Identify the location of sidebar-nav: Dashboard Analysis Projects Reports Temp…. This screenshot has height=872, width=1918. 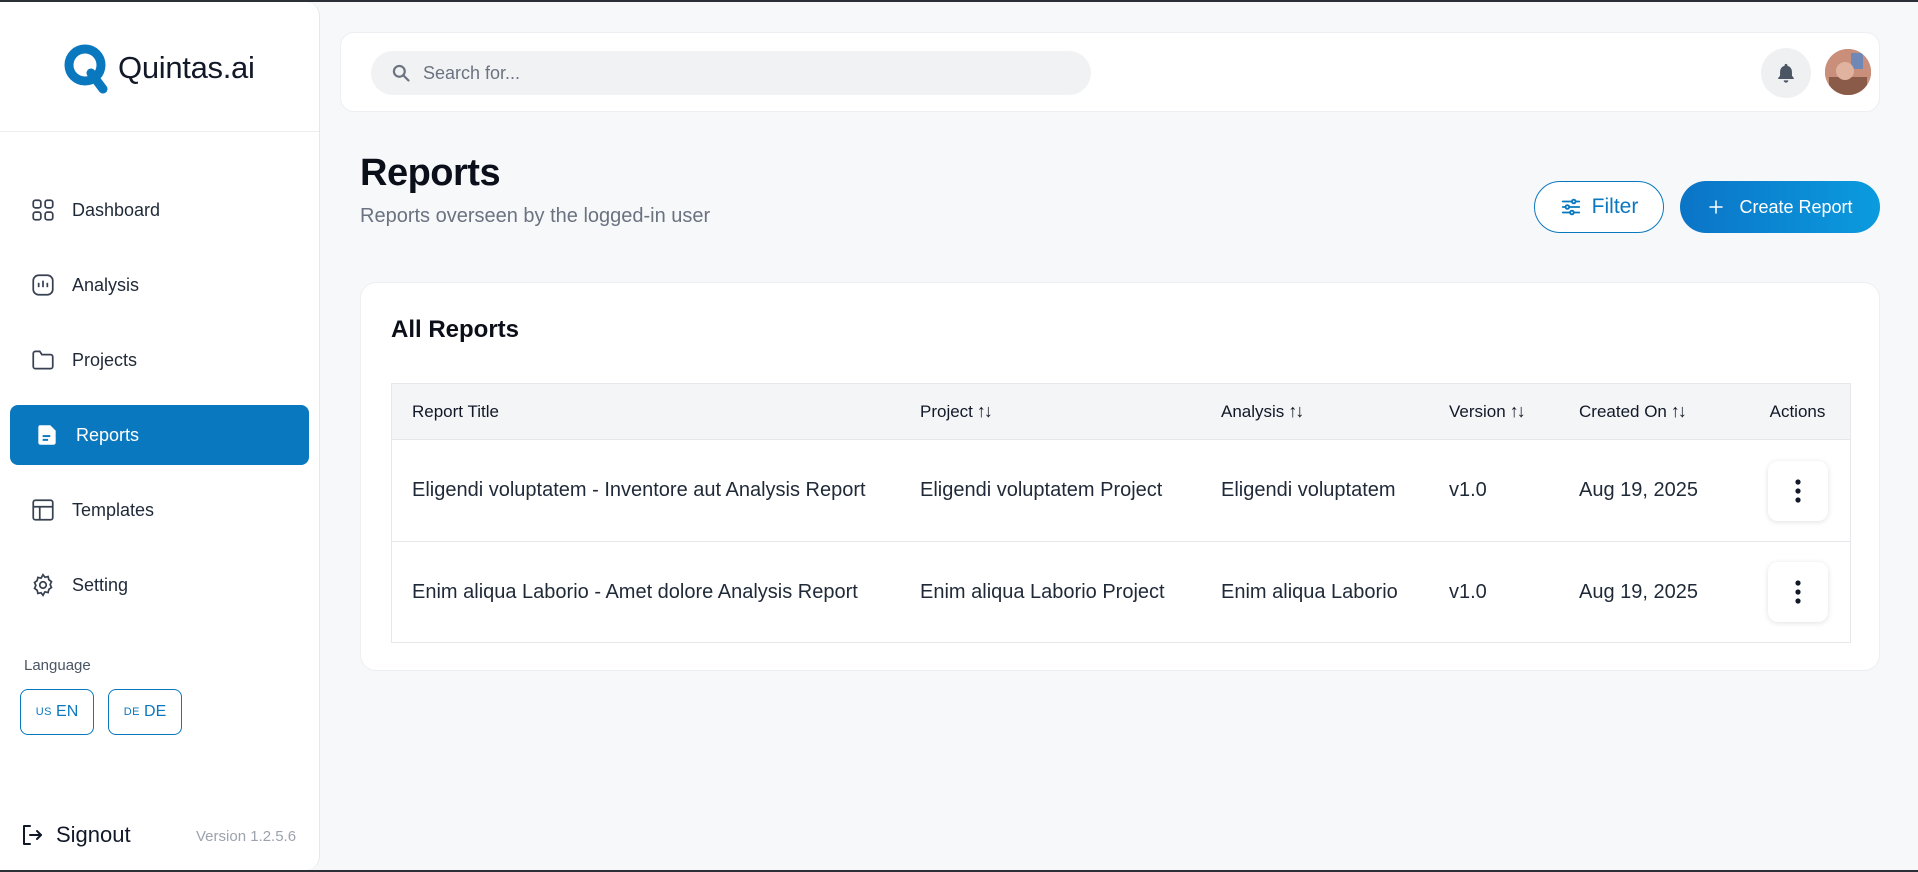
(159, 405).